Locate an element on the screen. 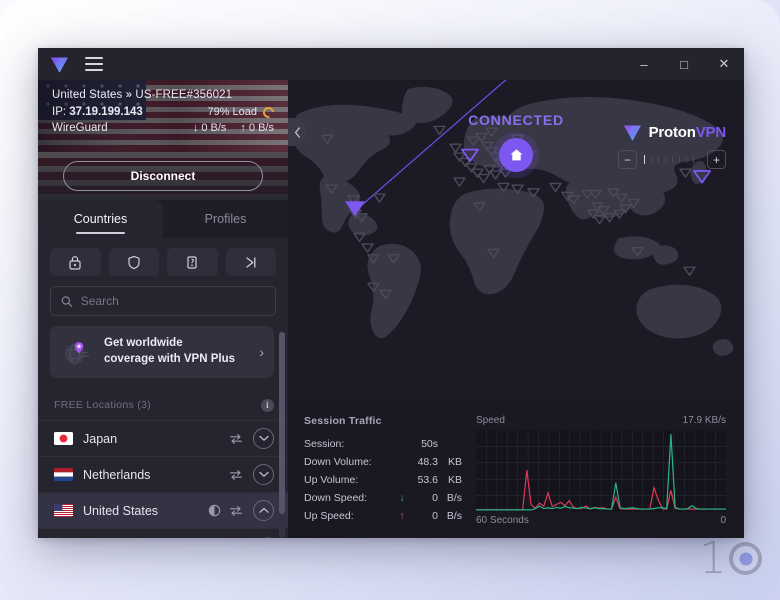  section-label: FREE Locations (3) is located at coordinates (103, 405).